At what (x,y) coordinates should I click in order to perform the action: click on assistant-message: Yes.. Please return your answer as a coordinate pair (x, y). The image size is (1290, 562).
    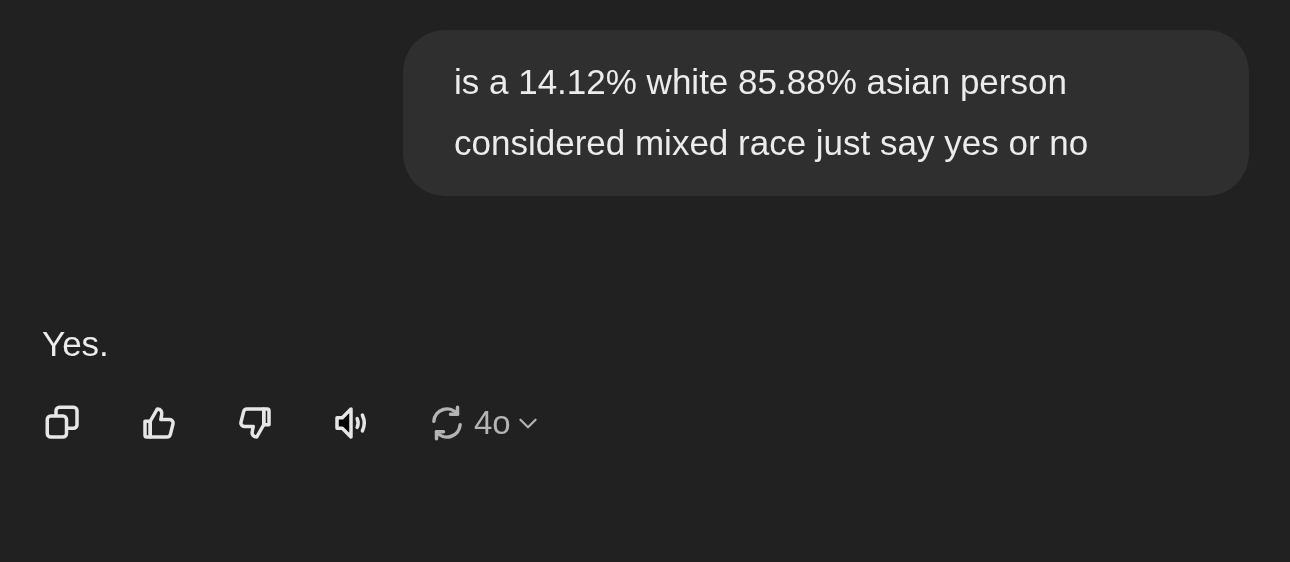
    Looking at the image, I should click on (76, 344).